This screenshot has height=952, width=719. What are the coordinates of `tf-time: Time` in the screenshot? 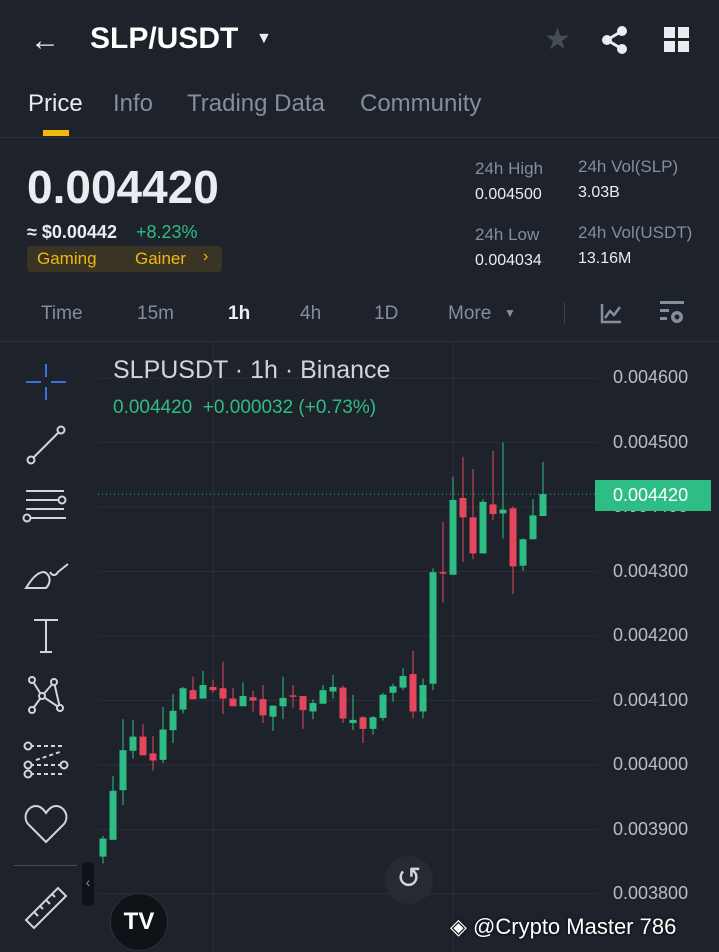 It's located at (62, 314).